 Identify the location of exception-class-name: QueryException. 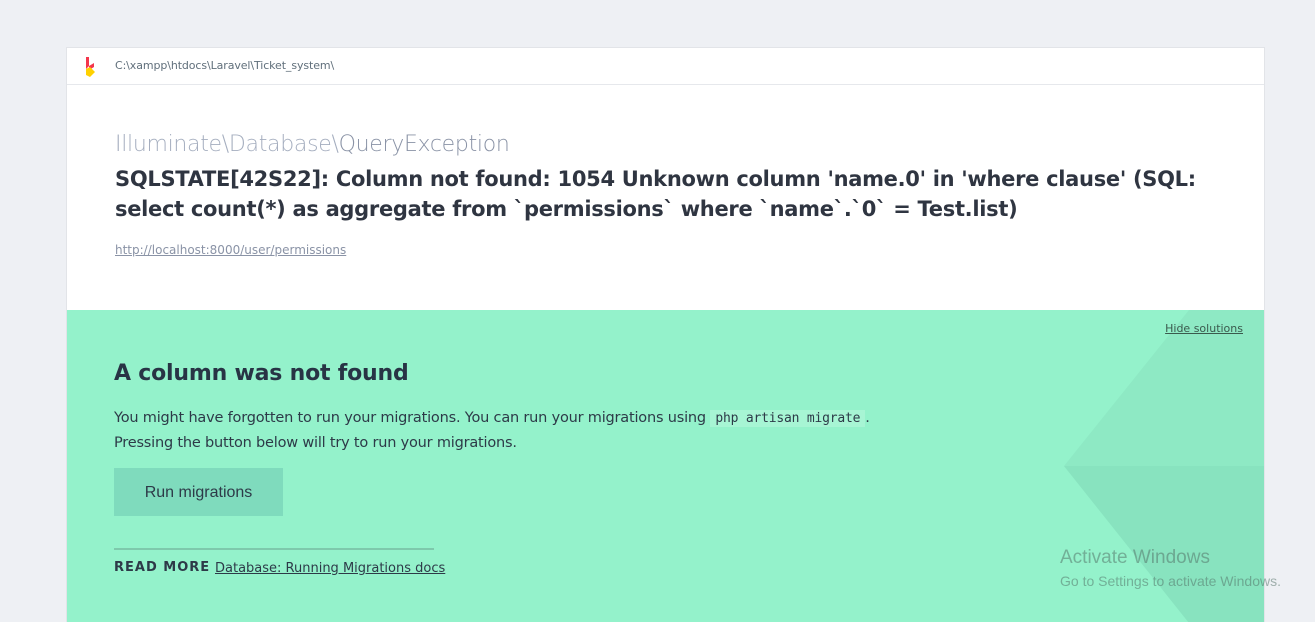
(424, 144).